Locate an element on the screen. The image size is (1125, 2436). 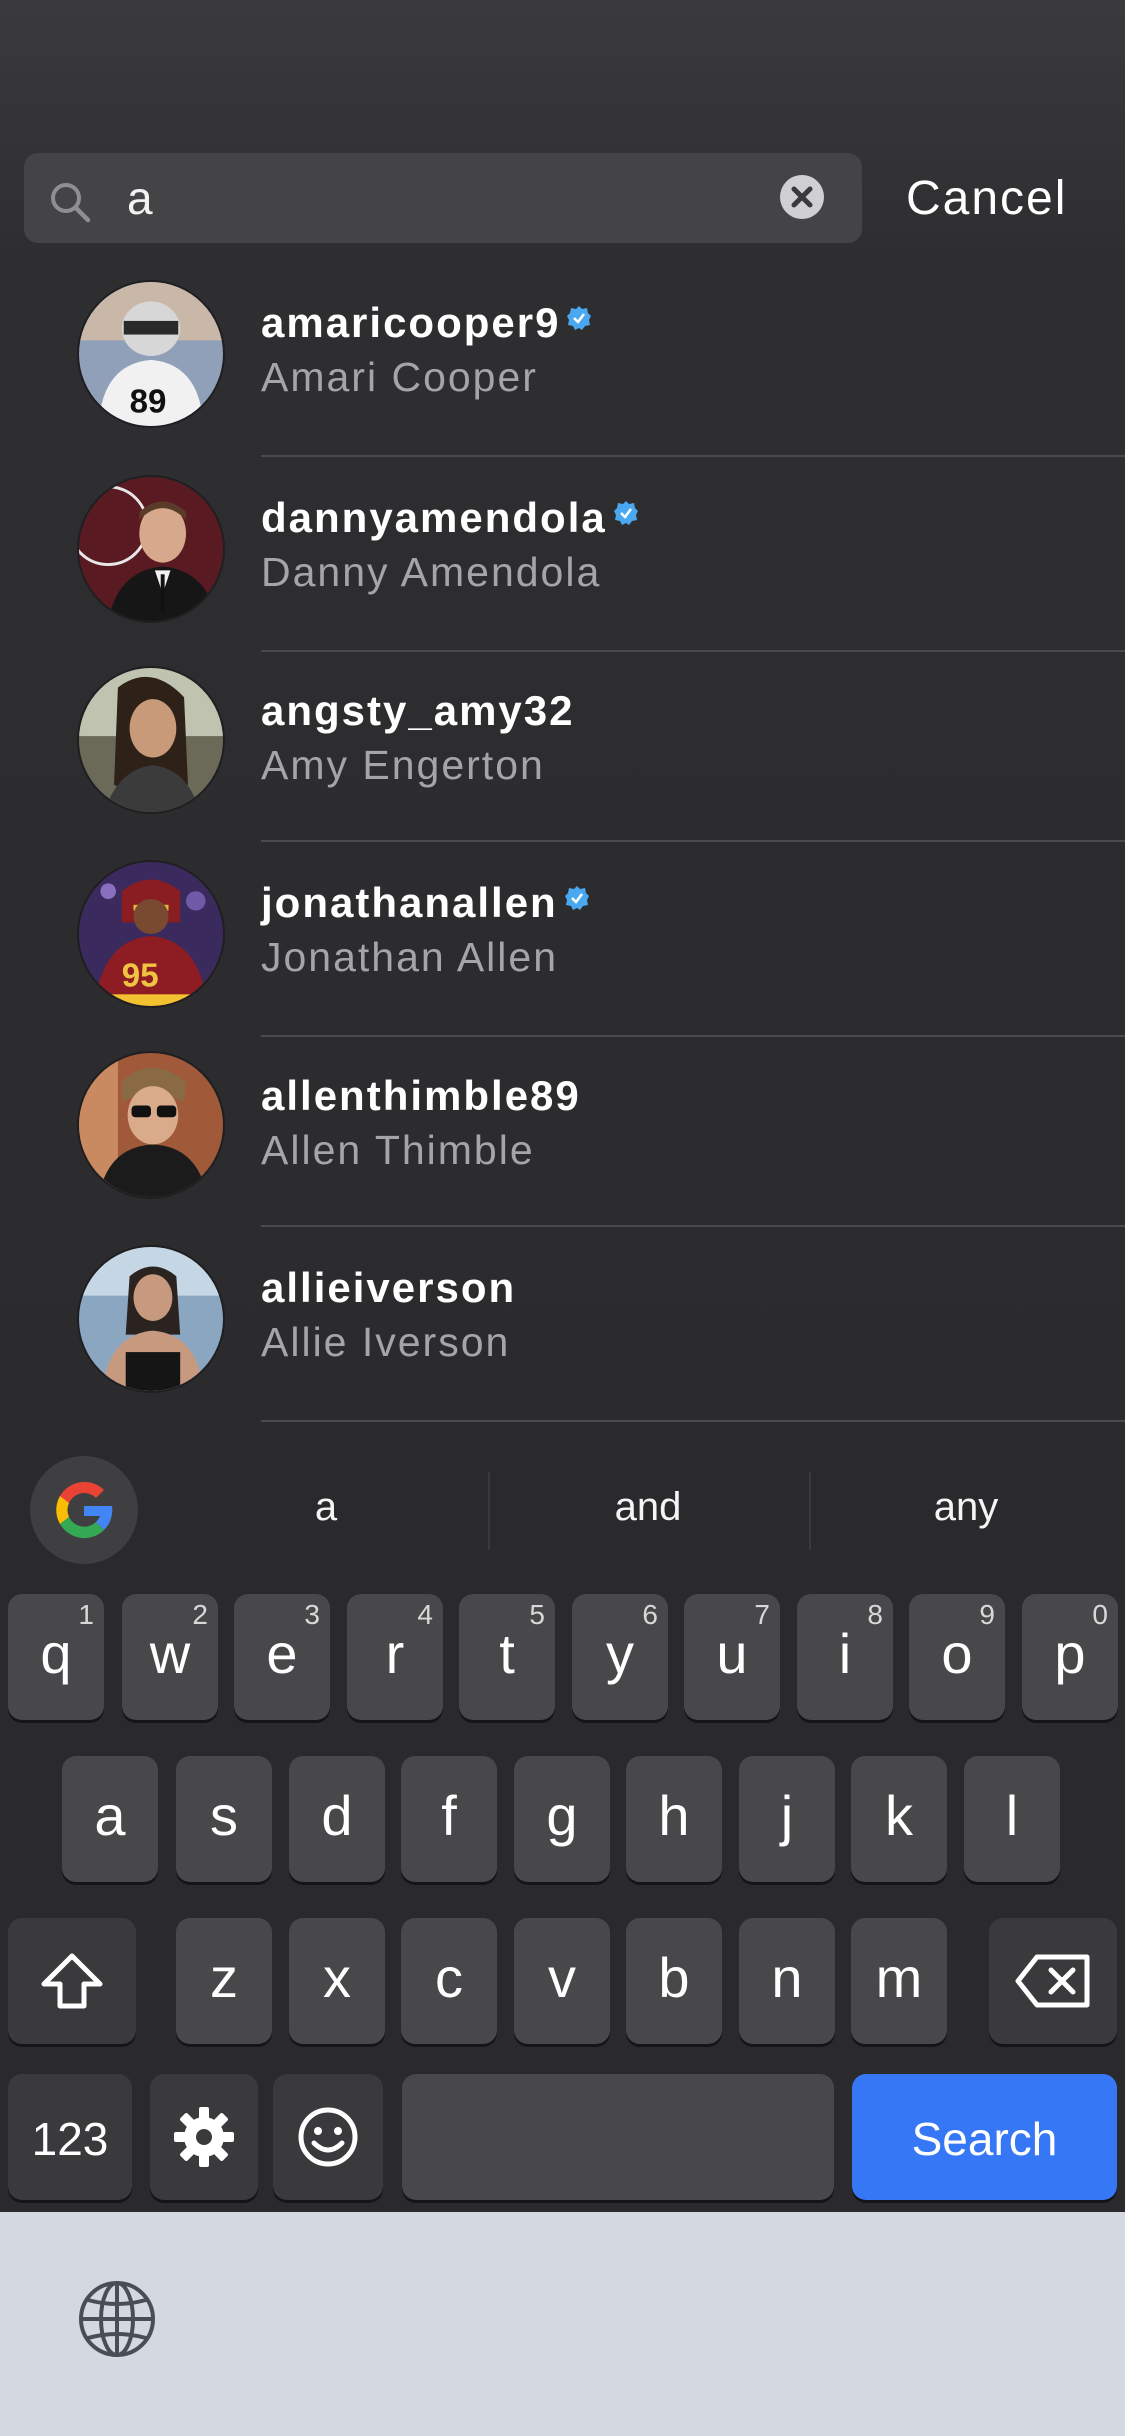
svg-text: 89 is located at coordinates (148, 401).